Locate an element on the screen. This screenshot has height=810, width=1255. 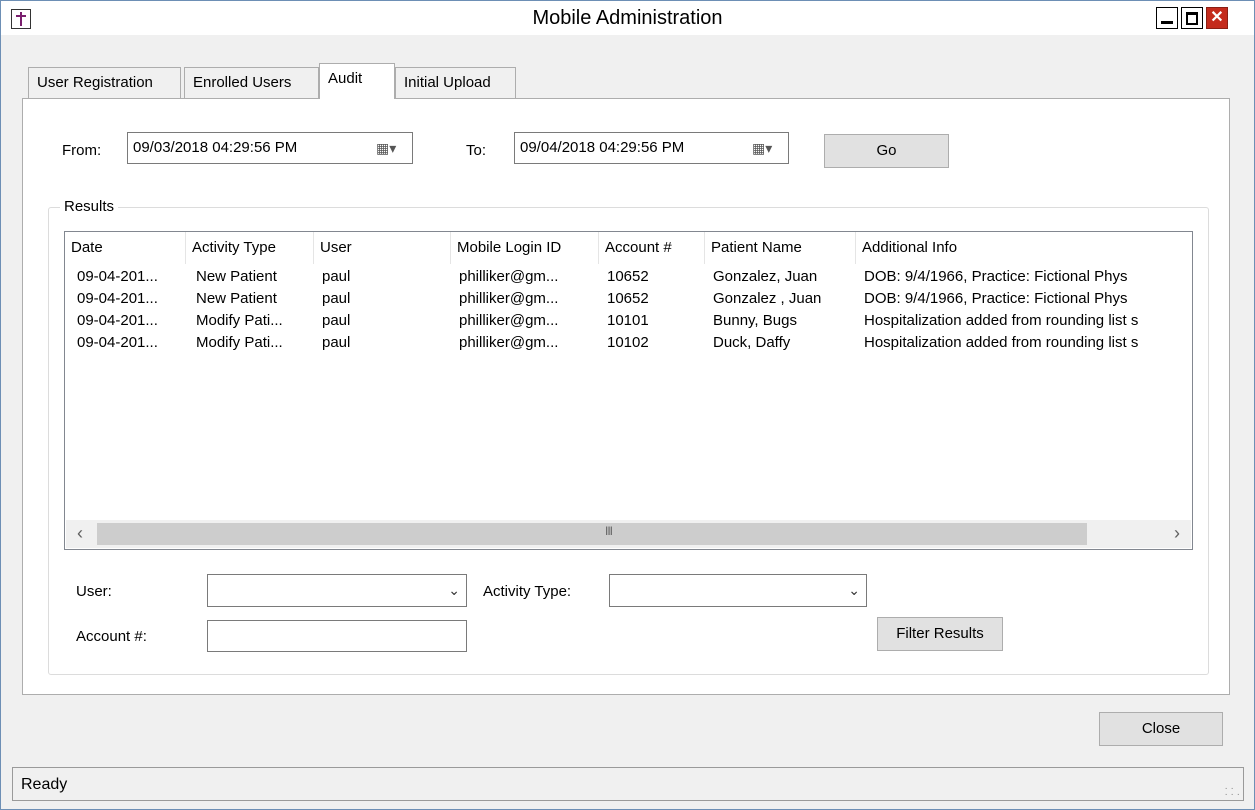
scroll-left-icon: ‹ is located at coordinates (80, 534).